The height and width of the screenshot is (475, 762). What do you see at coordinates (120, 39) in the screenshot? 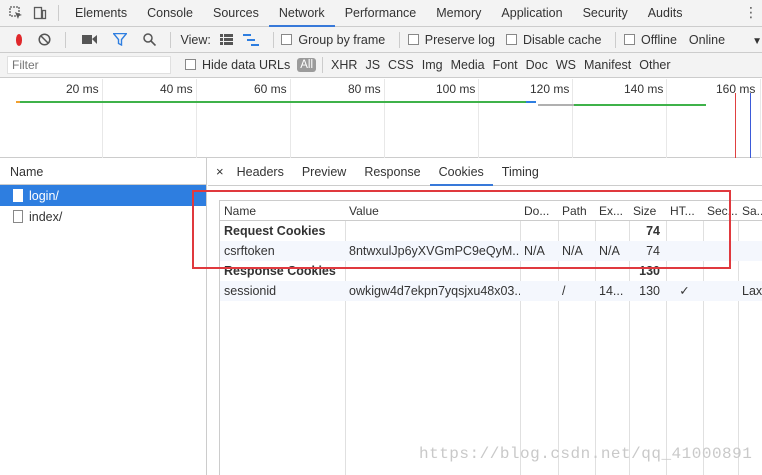
I see `filter-icon` at bounding box center [120, 39].